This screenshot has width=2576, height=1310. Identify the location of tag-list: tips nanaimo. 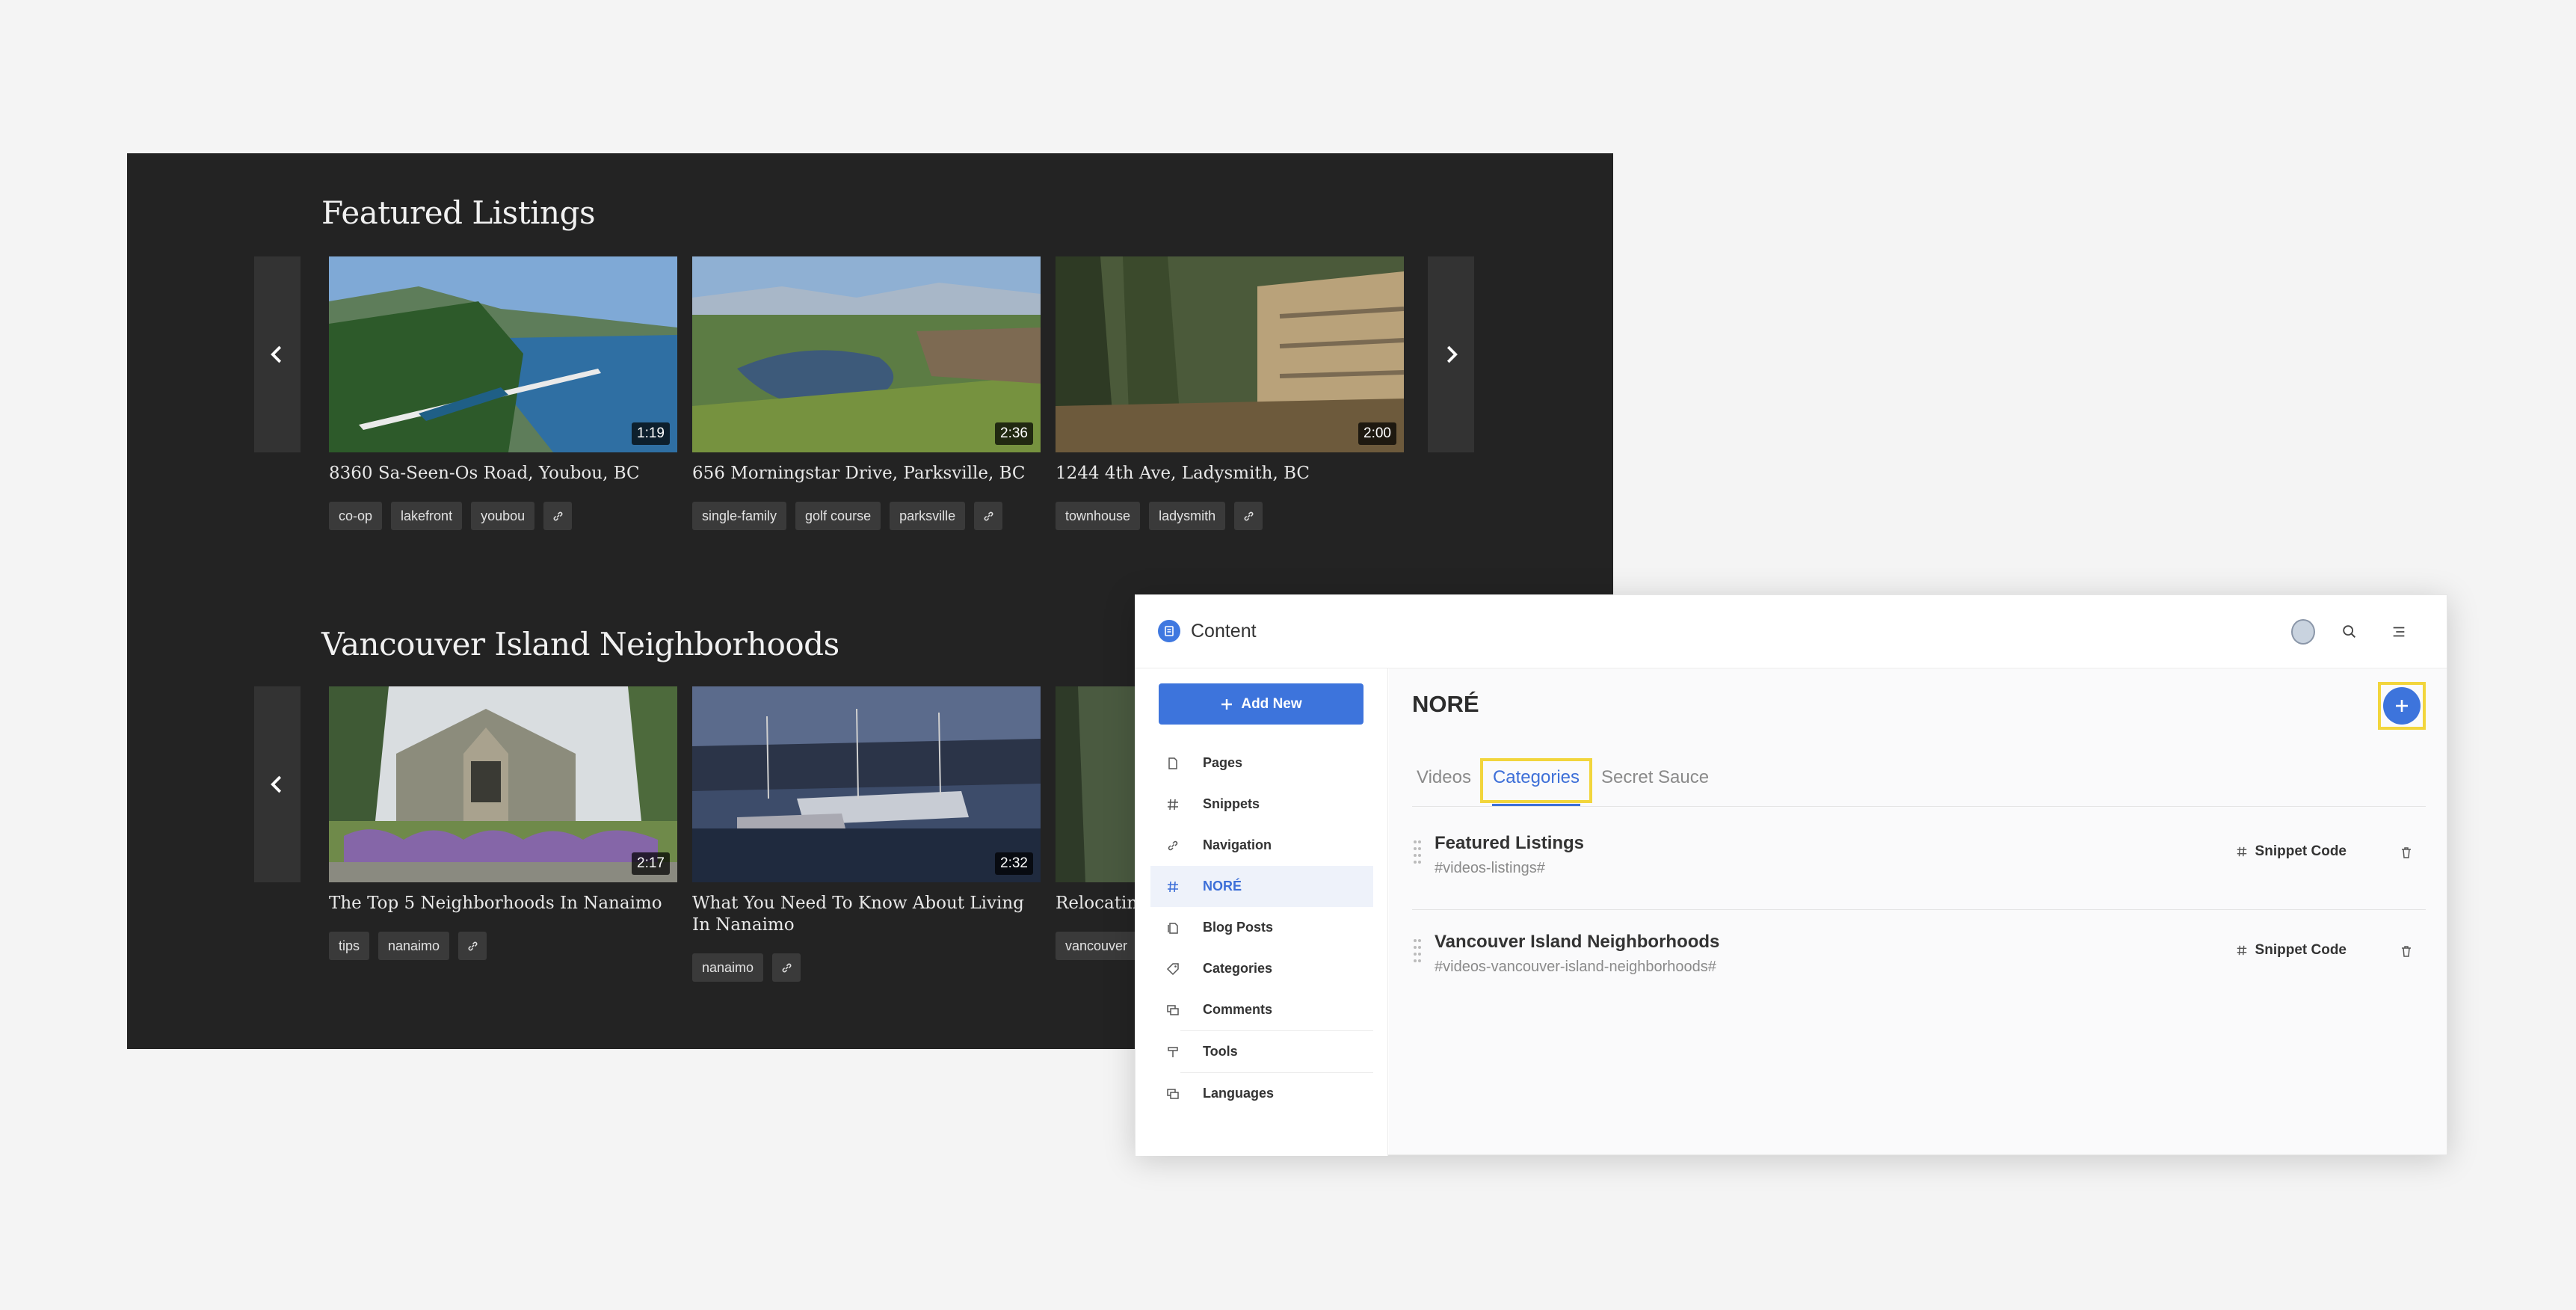
(408, 946).